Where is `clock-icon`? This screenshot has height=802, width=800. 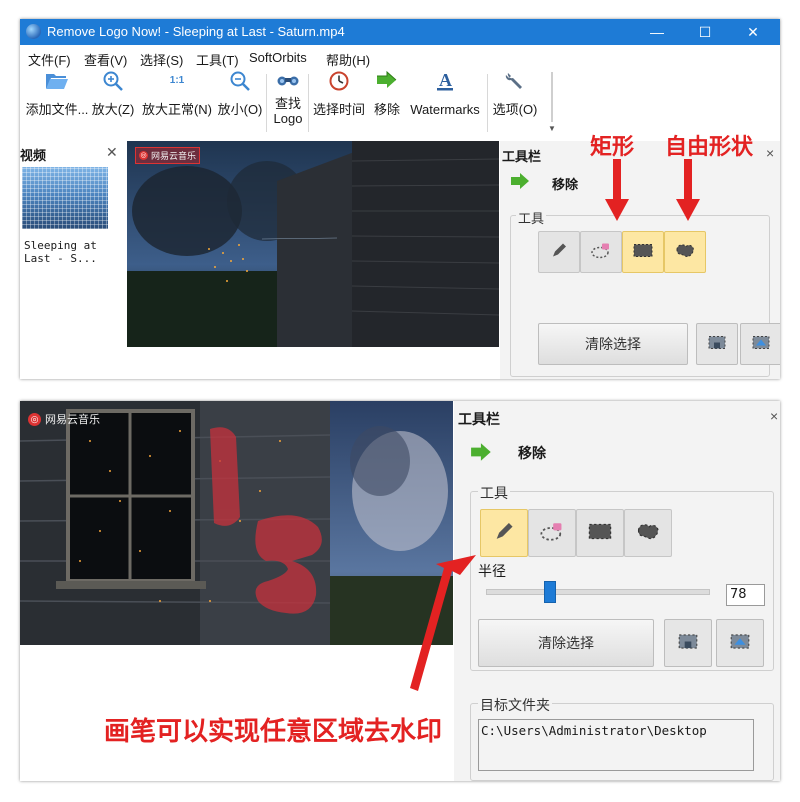 clock-icon is located at coordinates (339, 81).